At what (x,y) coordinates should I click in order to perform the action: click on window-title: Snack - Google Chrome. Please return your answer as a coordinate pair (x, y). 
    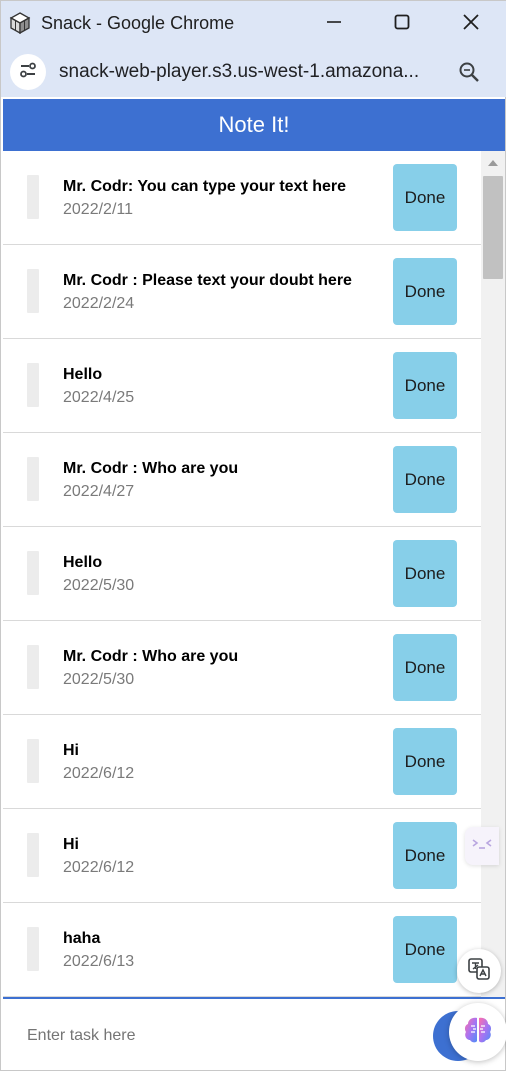
    Looking at the image, I should click on (138, 23).